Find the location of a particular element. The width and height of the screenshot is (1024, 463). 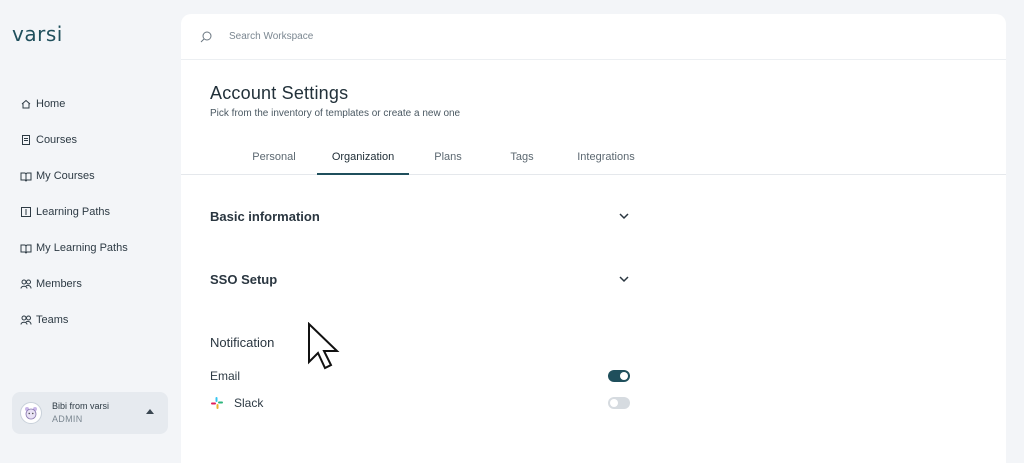

tab-organization: Organization is located at coordinates (363, 157).